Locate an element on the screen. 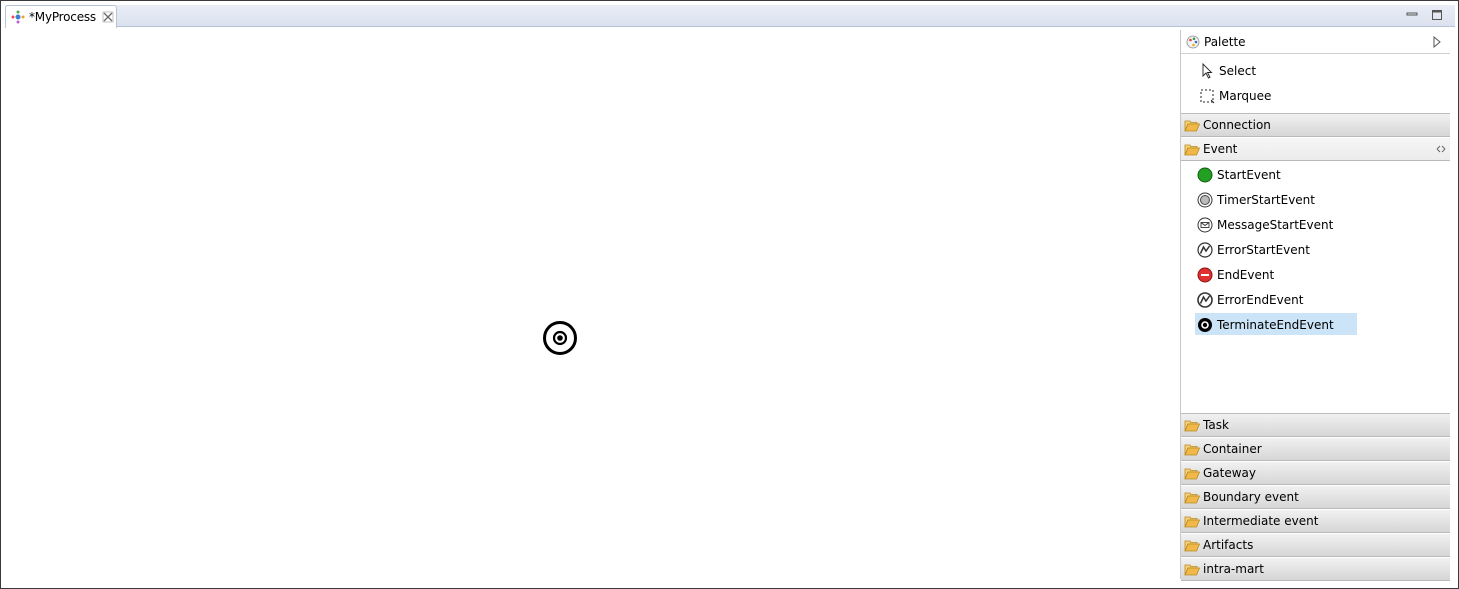 The width and height of the screenshot is (1459, 589). select-tool: Select is located at coordinates (1315, 70).